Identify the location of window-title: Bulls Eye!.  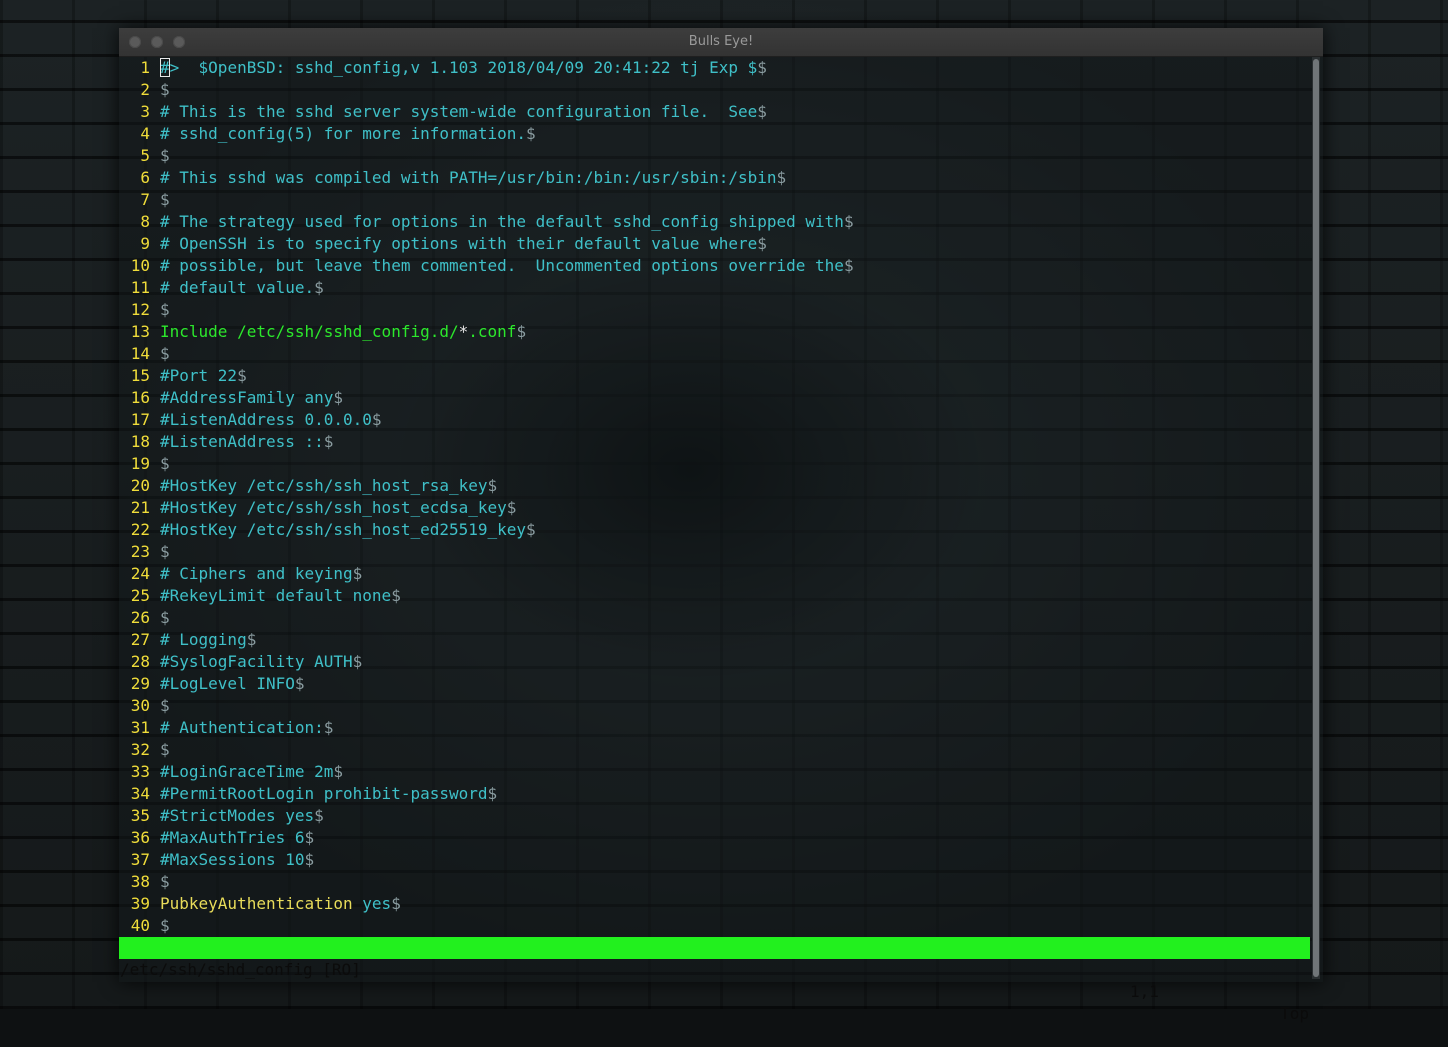
(721, 41).